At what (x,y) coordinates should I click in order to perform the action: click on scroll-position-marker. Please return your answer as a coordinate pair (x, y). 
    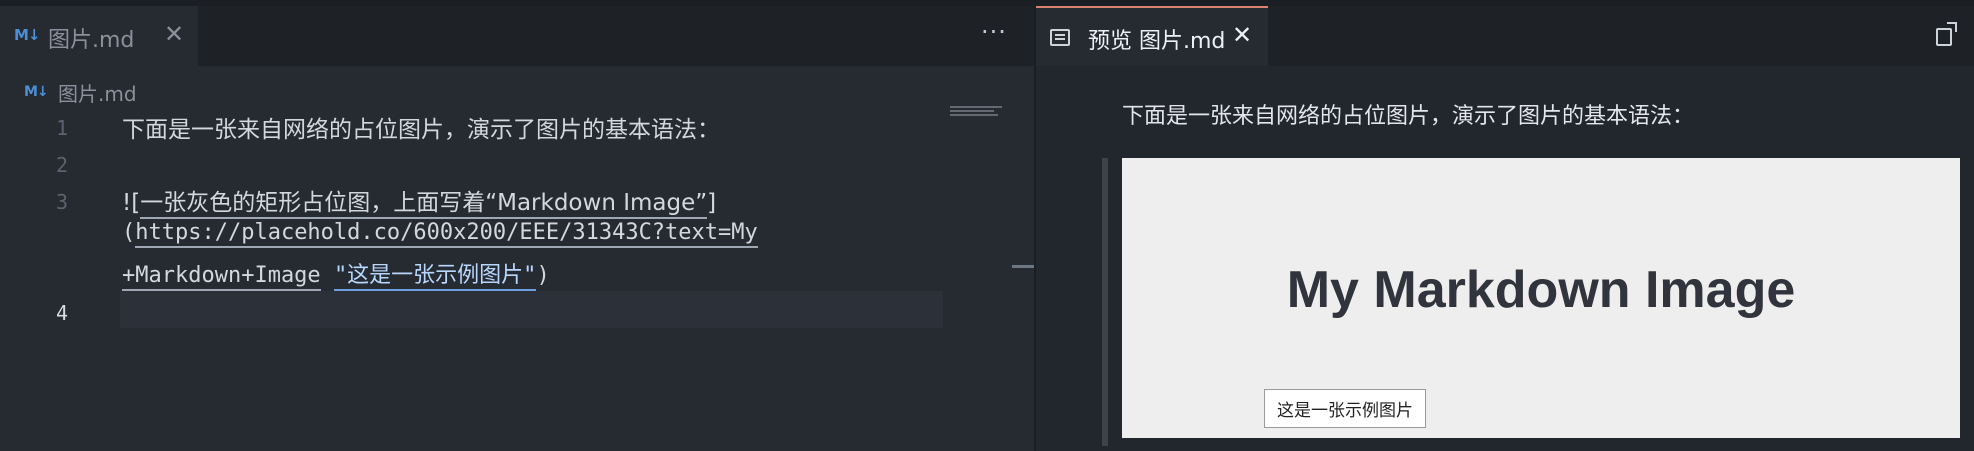
    Looking at the image, I should click on (1023, 266).